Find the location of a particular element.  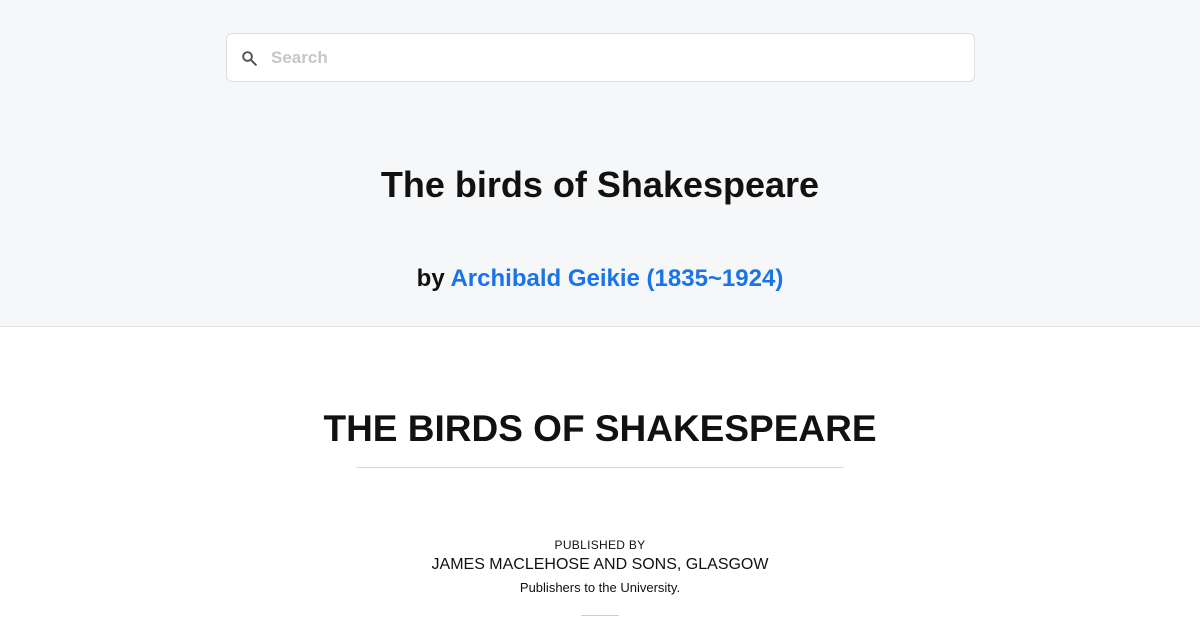

byline: by Archibald Geikie (1835~1924) is located at coordinates (600, 279).